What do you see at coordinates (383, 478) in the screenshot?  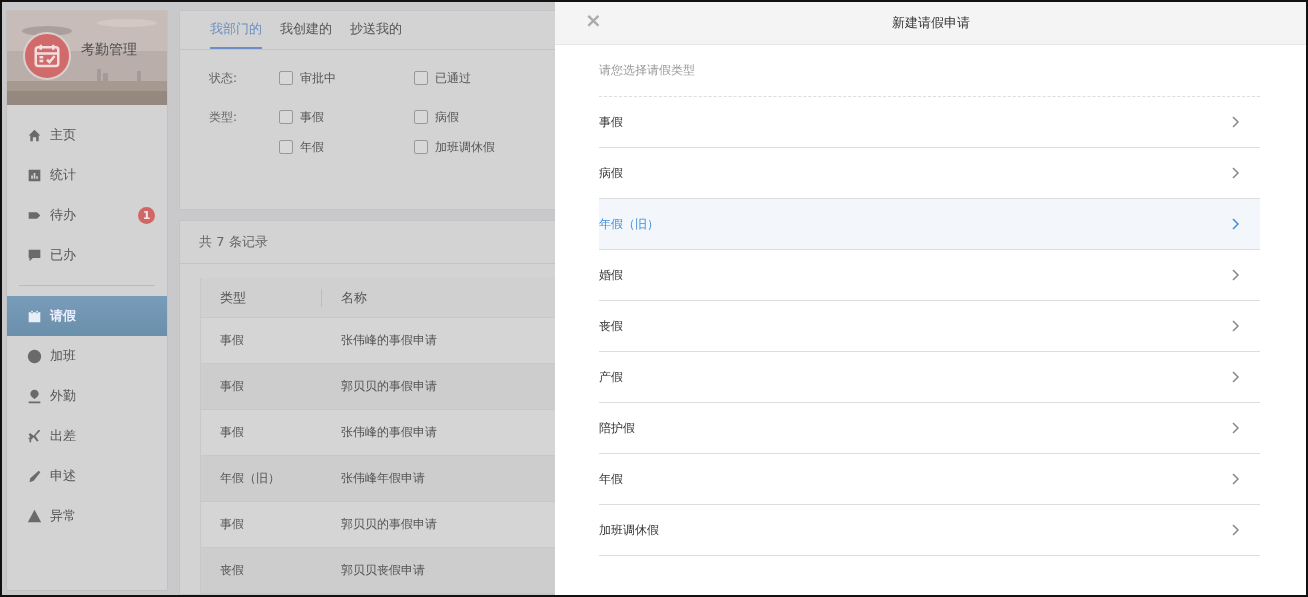 I see `table-cell-text: 张伟峰年假申请` at bounding box center [383, 478].